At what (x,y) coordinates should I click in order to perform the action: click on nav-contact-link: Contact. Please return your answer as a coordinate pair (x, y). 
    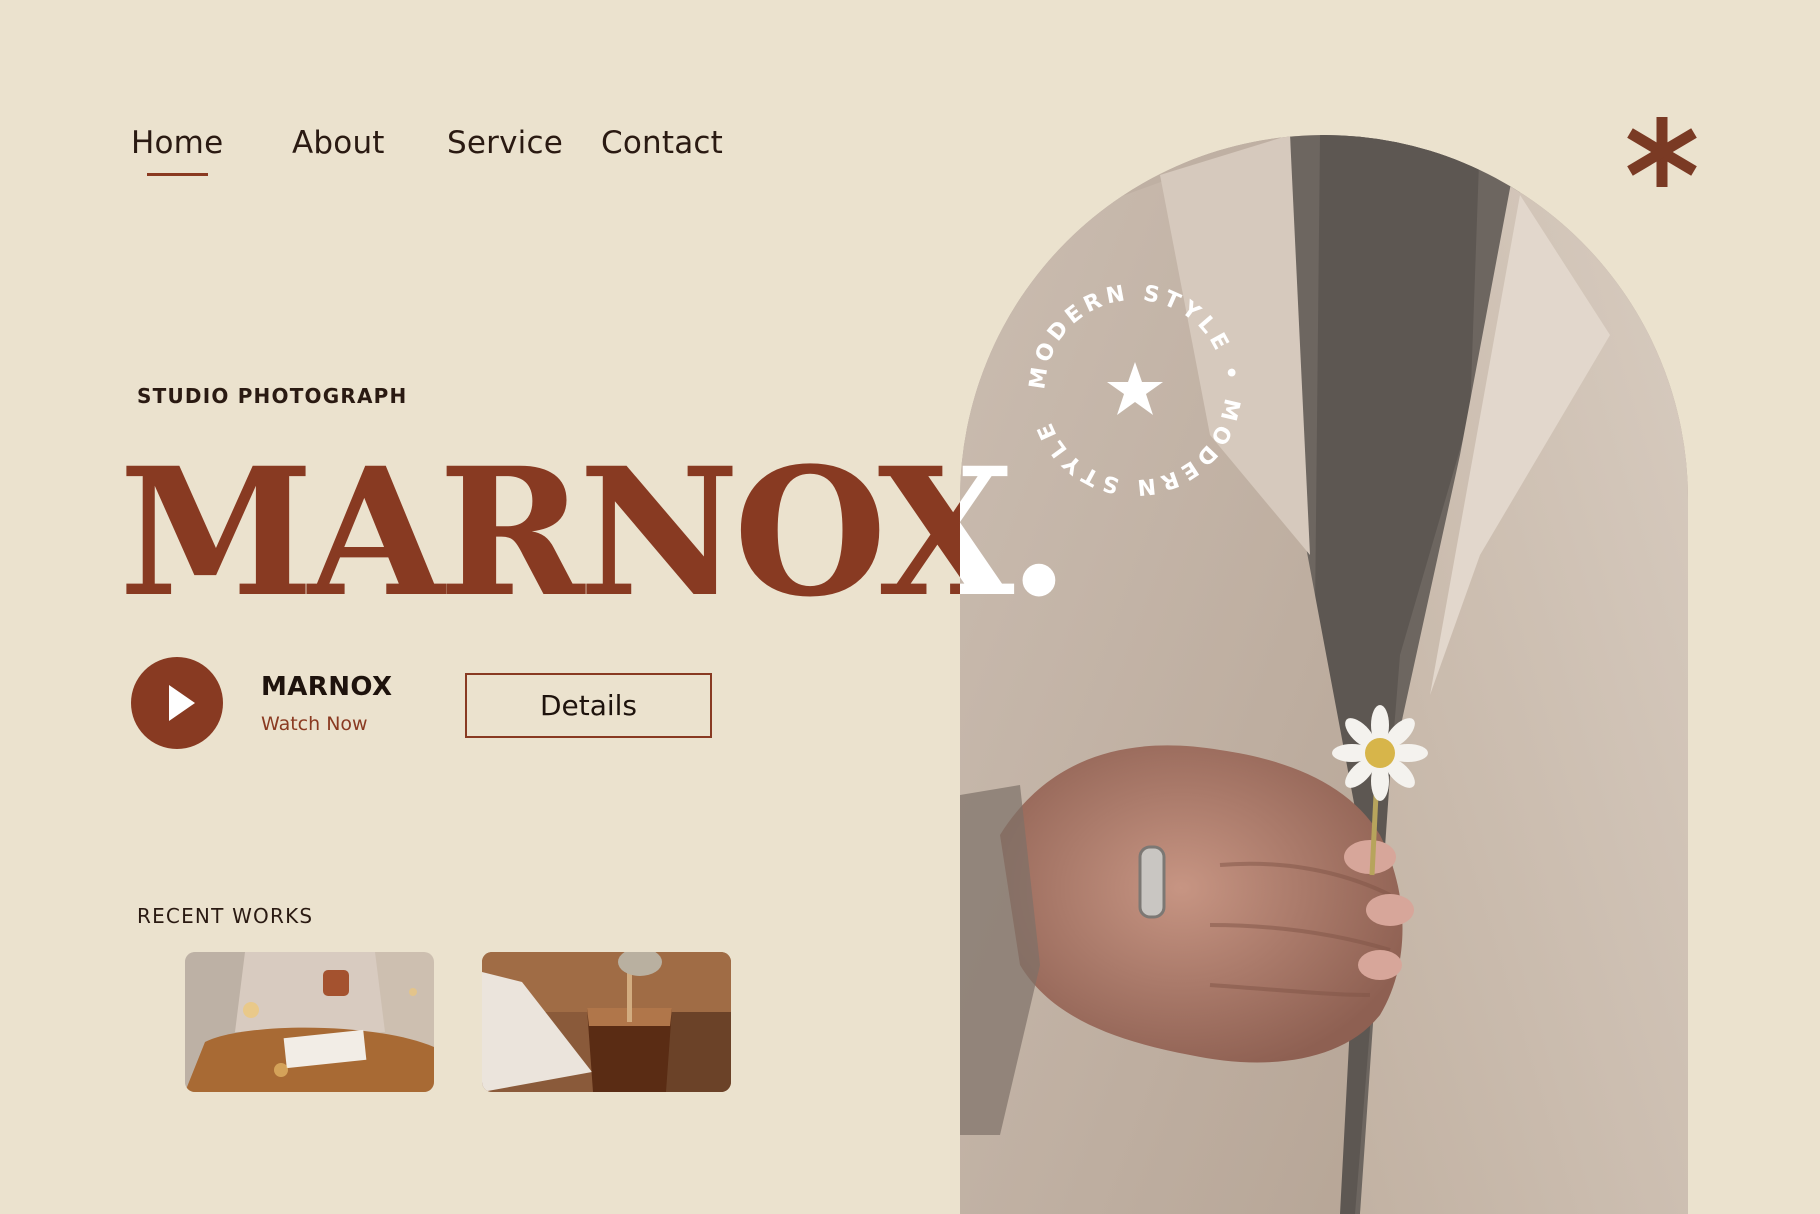
    Looking at the image, I should click on (662, 143).